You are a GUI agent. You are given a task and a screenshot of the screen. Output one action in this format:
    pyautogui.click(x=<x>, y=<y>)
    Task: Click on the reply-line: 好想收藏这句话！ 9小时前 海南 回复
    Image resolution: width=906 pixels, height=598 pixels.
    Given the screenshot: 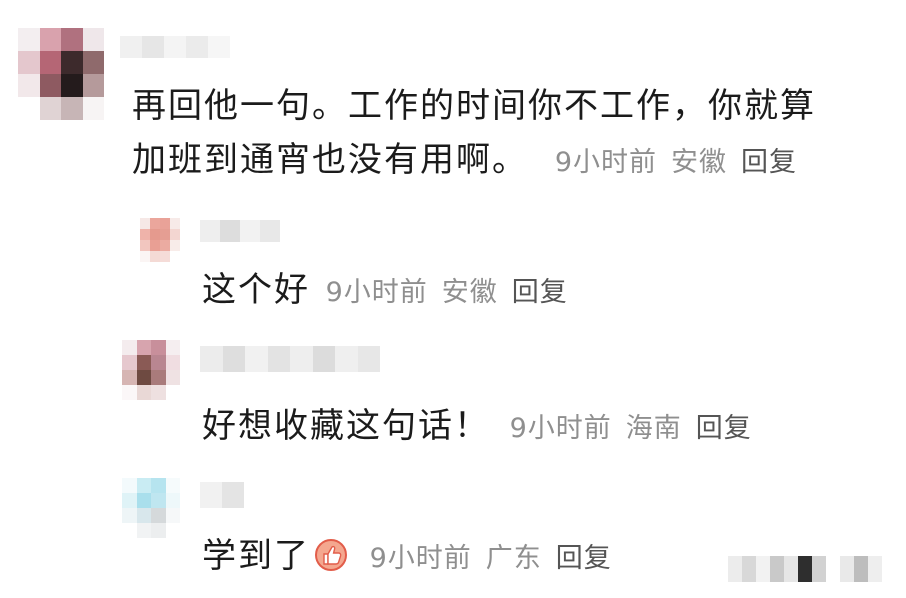 What is the action you would take?
    pyautogui.click(x=477, y=427)
    